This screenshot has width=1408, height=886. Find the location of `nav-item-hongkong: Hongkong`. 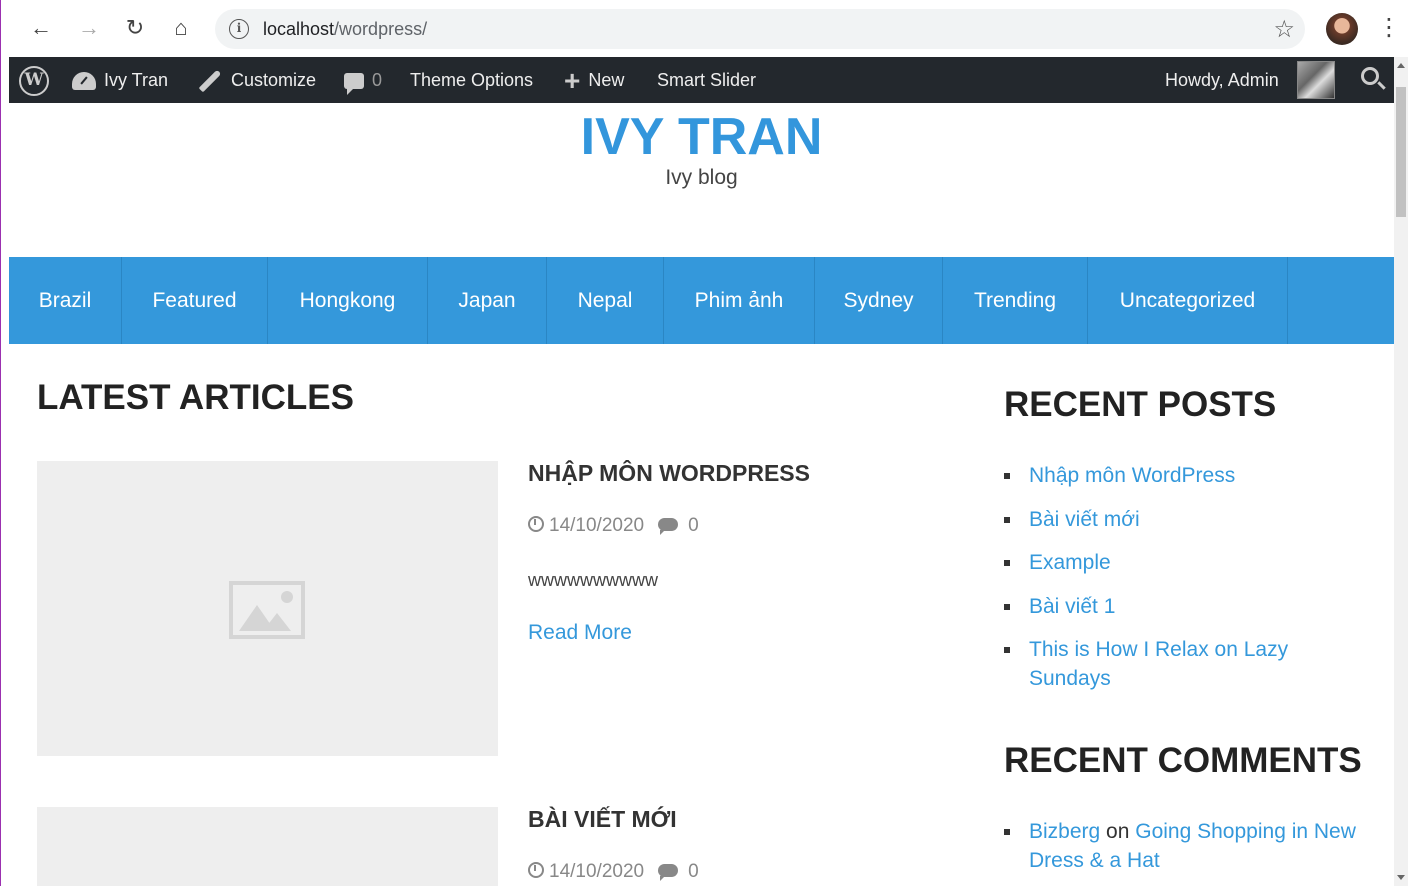

nav-item-hongkong: Hongkong is located at coordinates (348, 300).